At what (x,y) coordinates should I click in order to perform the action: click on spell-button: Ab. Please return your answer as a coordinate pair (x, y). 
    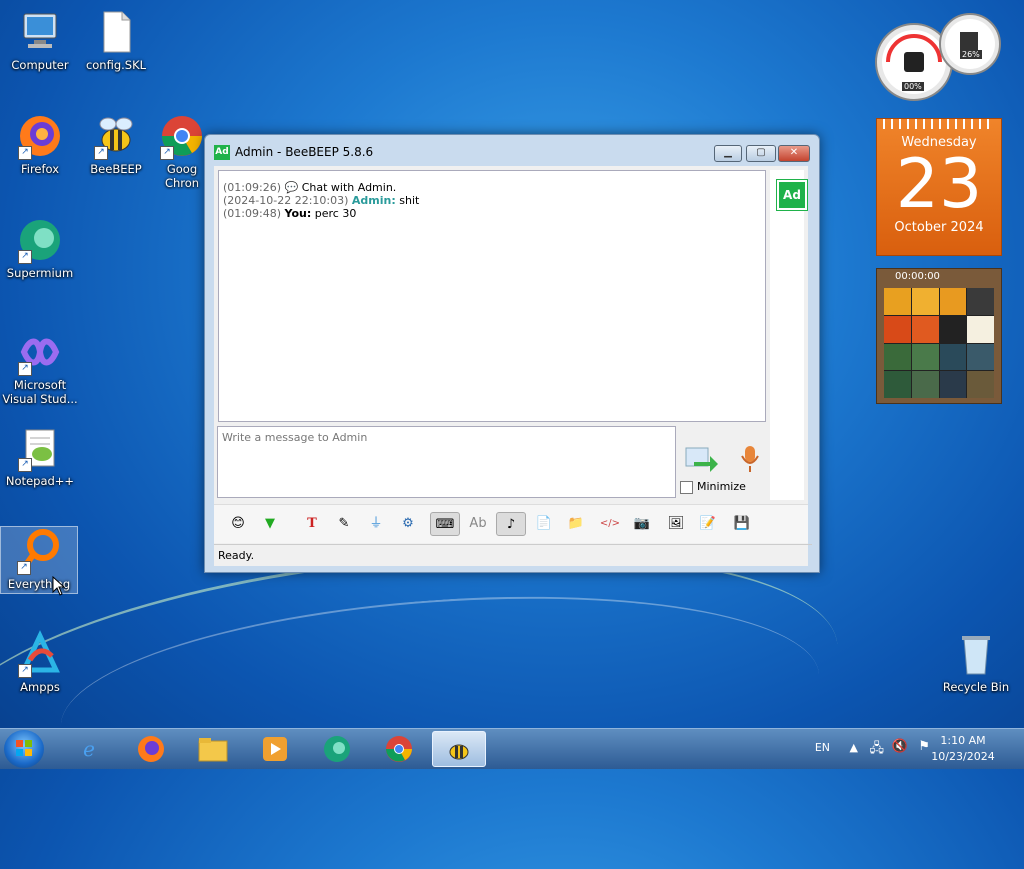
    Looking at the image, I should click on (478, 524).